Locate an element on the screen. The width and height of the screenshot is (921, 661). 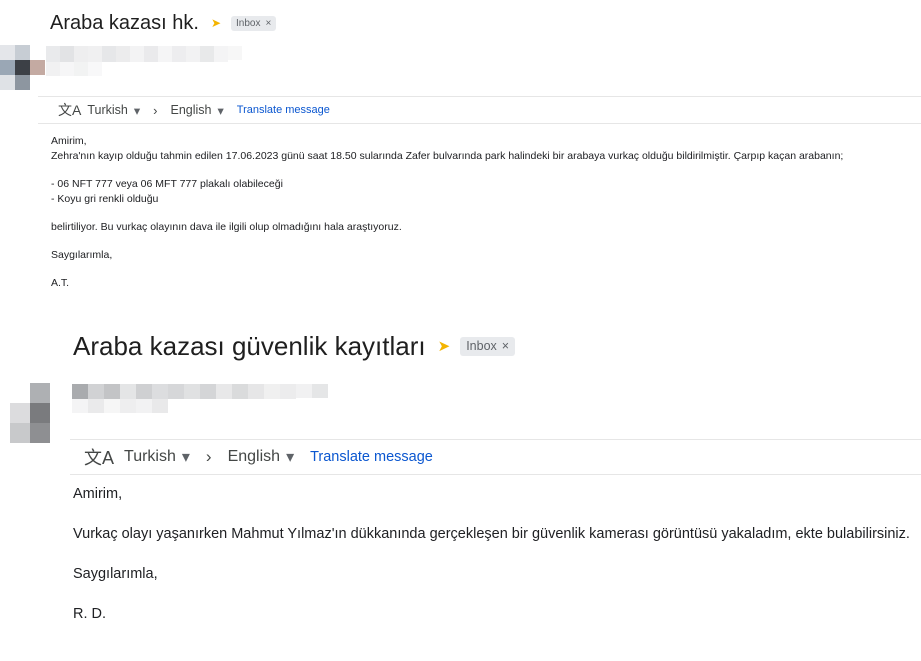
email-header: Araba kazası hk. ➤ Inbox × is located at coordinates (163, 23).